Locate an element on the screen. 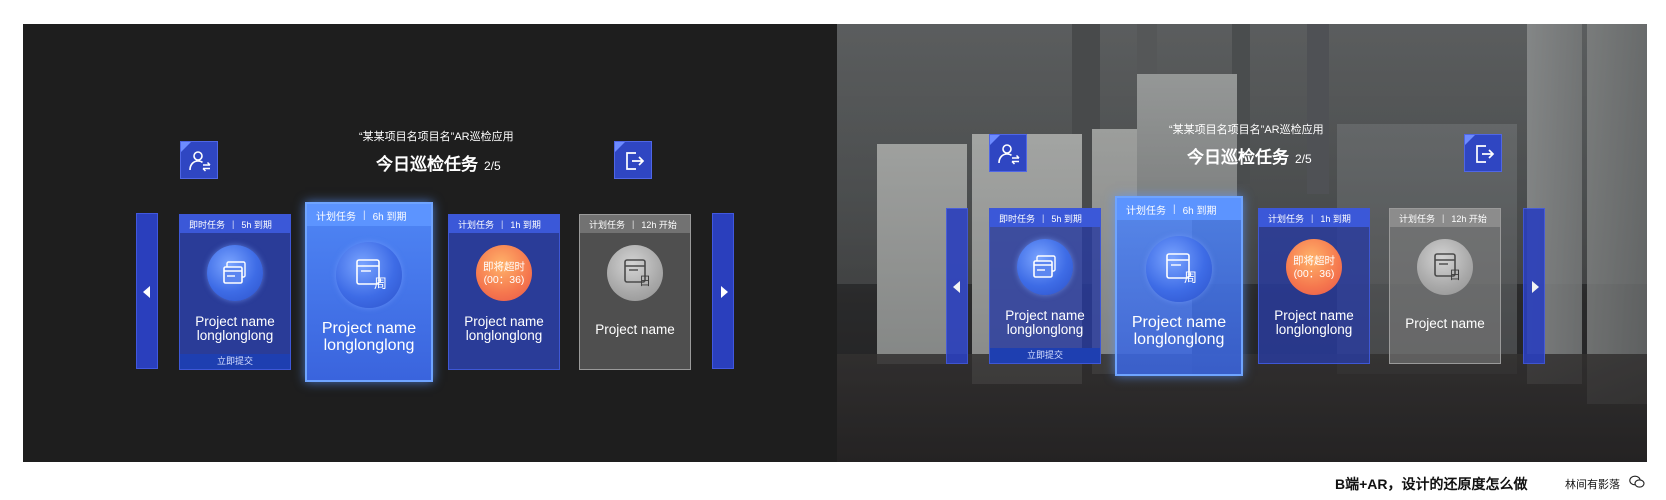 This screenshot has width=1666, height=500. calendar-badge: 日 is located at coordinates (645, 281).